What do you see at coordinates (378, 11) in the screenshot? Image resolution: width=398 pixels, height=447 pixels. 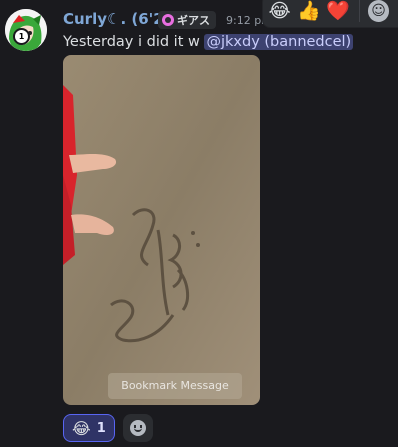 I see `add-reaction-icon: ☺` at bounding box center [378, 11].